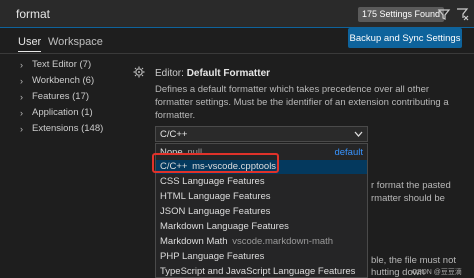 This screenshot has width=474, height=278. I want to click on background-setting-text: r format the pasted, so click(411, 185).